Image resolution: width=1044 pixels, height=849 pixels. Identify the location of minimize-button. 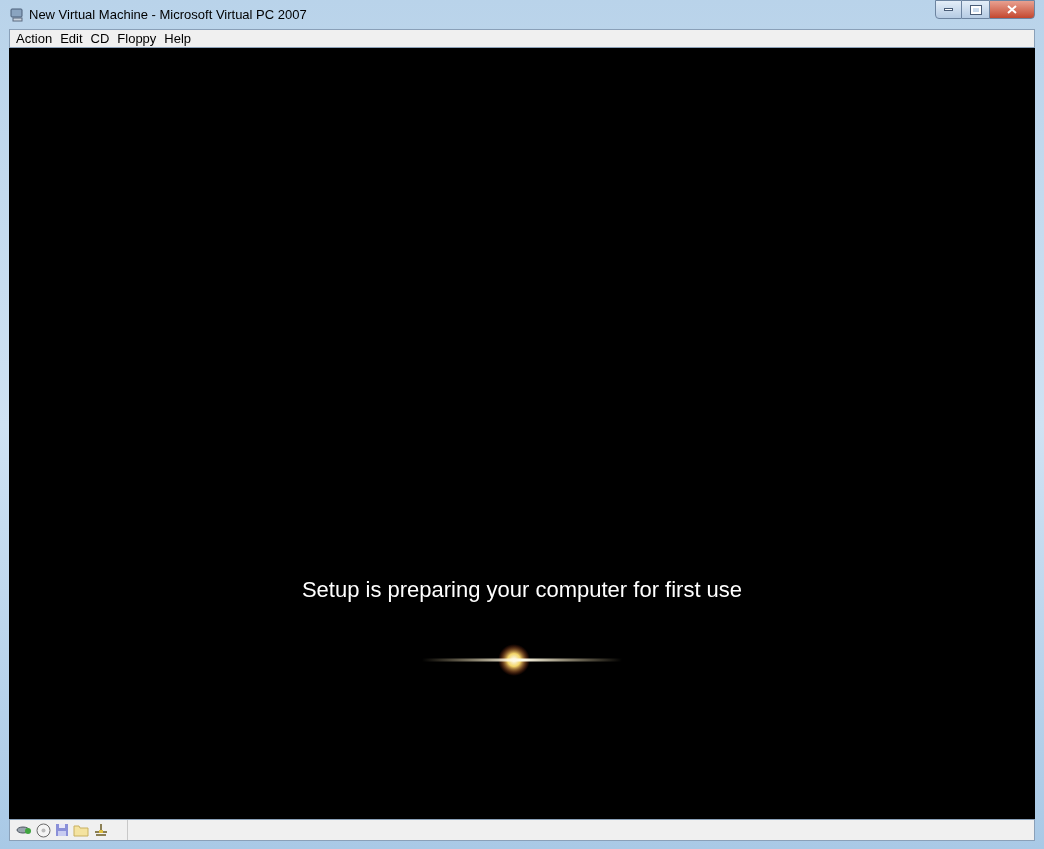
(948, 9).